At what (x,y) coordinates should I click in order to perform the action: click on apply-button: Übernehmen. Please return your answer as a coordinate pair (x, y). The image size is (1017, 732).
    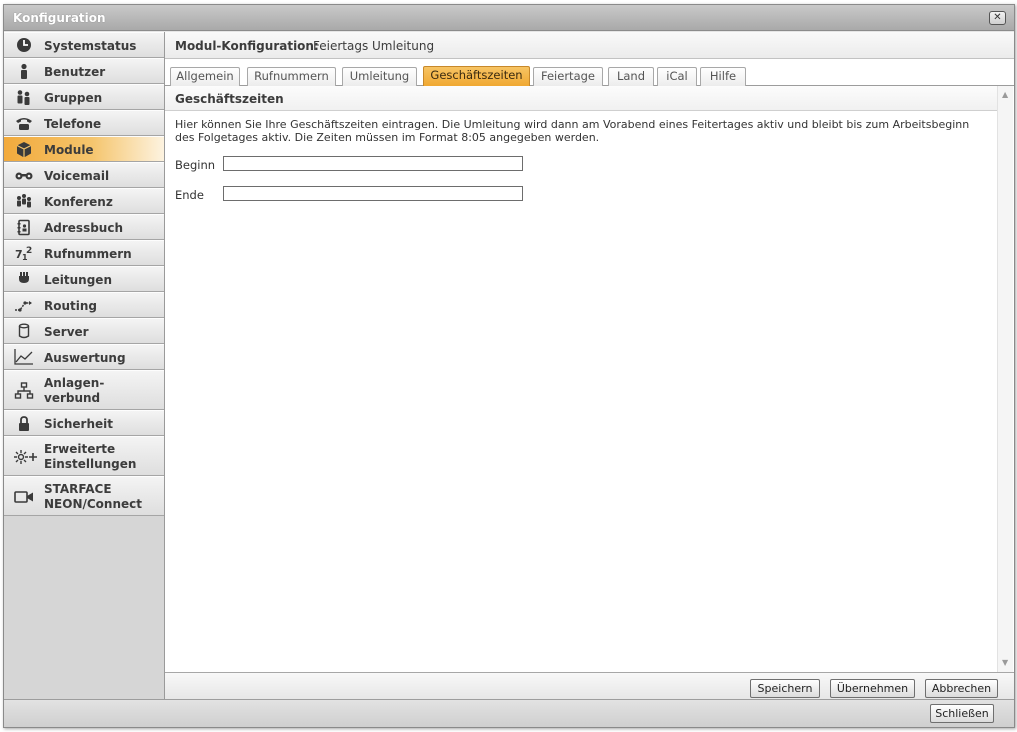
    Looking at the image, I should click on (872, 688).